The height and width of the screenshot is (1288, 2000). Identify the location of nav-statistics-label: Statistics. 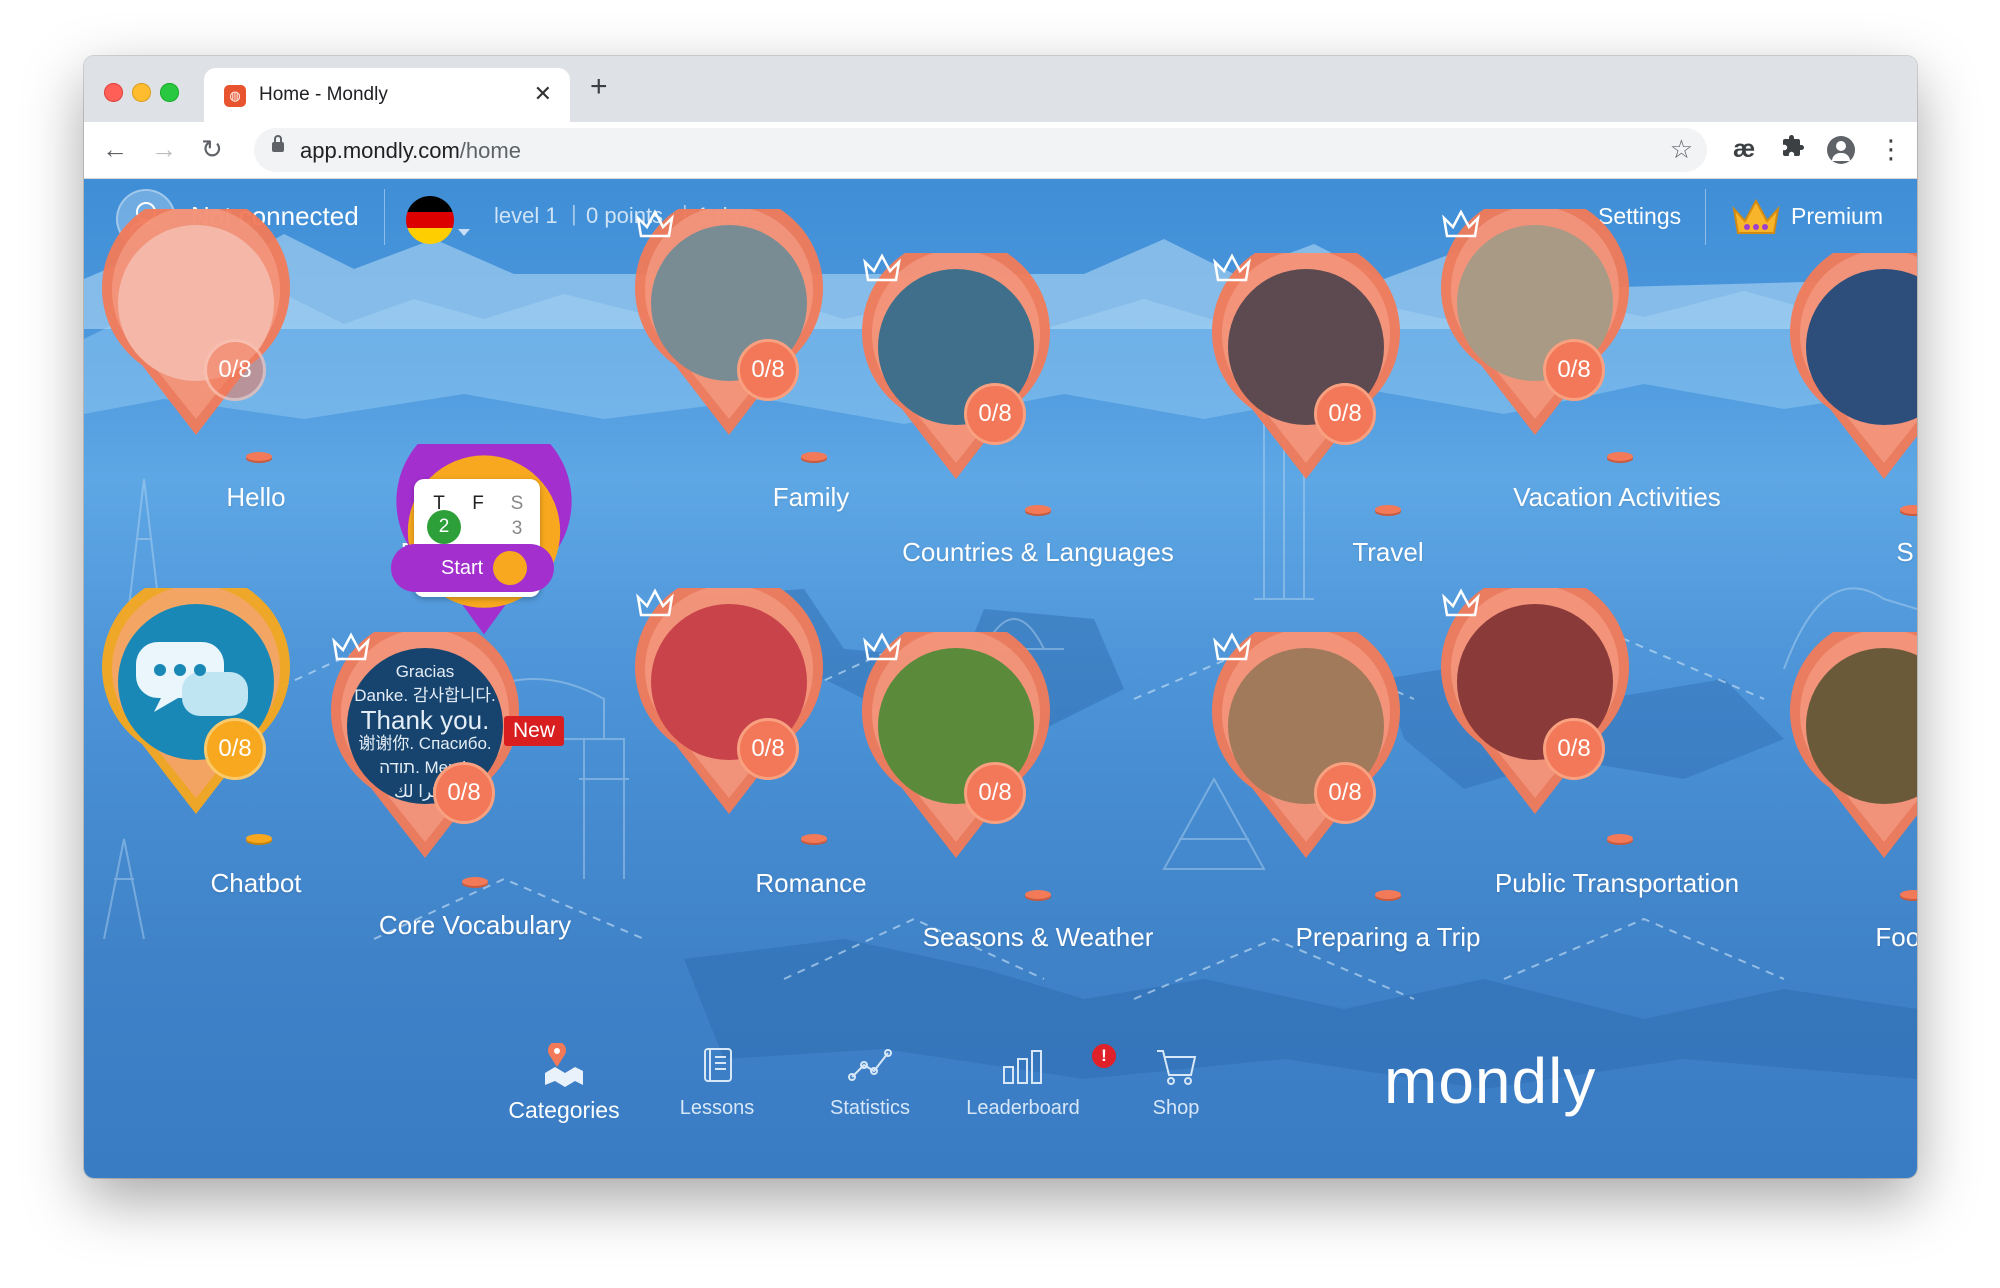
(870, 1108).